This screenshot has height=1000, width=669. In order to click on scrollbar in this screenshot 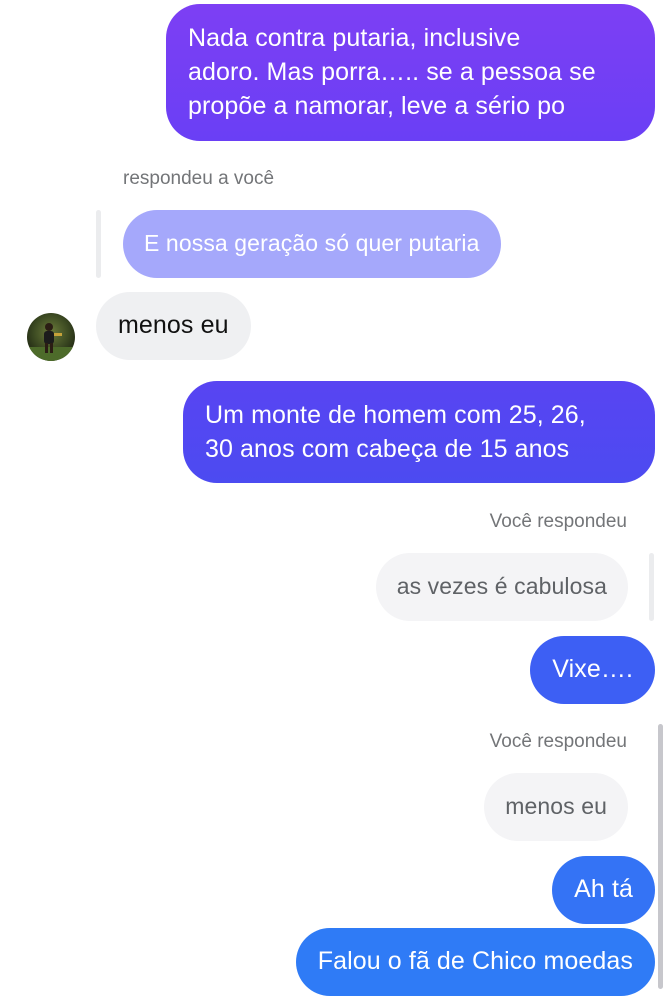, I will do `click(660, 856)`.